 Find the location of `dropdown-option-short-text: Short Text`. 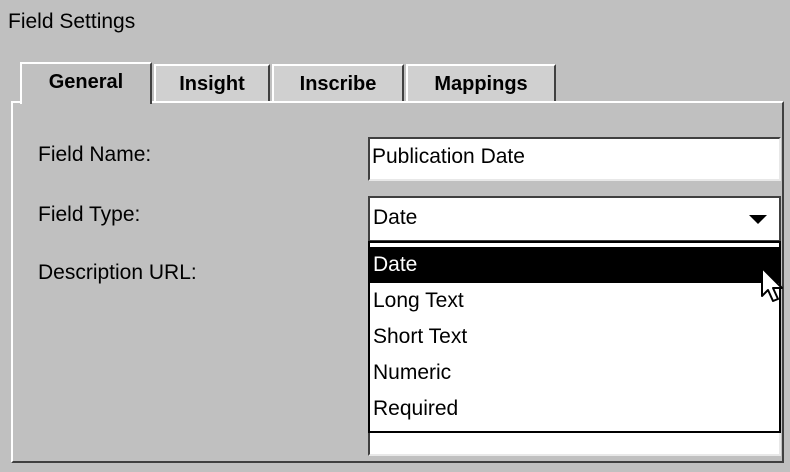

dropdown-option-short-text: Short Text is located at coordinates (574, 337).